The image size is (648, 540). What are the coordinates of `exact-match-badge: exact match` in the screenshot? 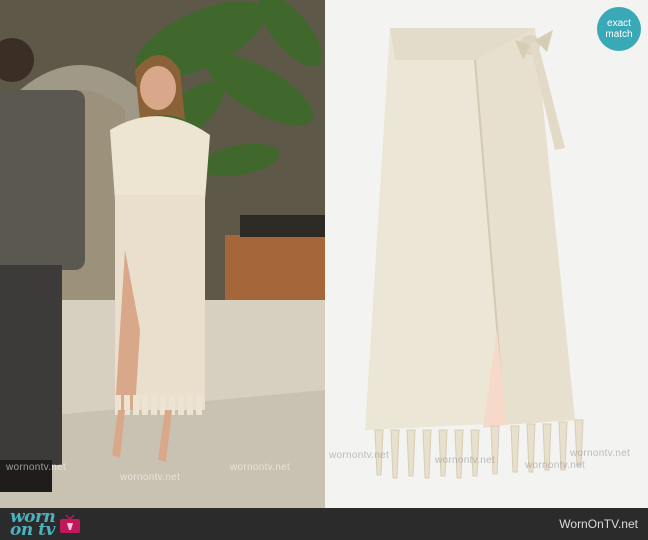 It's located at (619, 29).